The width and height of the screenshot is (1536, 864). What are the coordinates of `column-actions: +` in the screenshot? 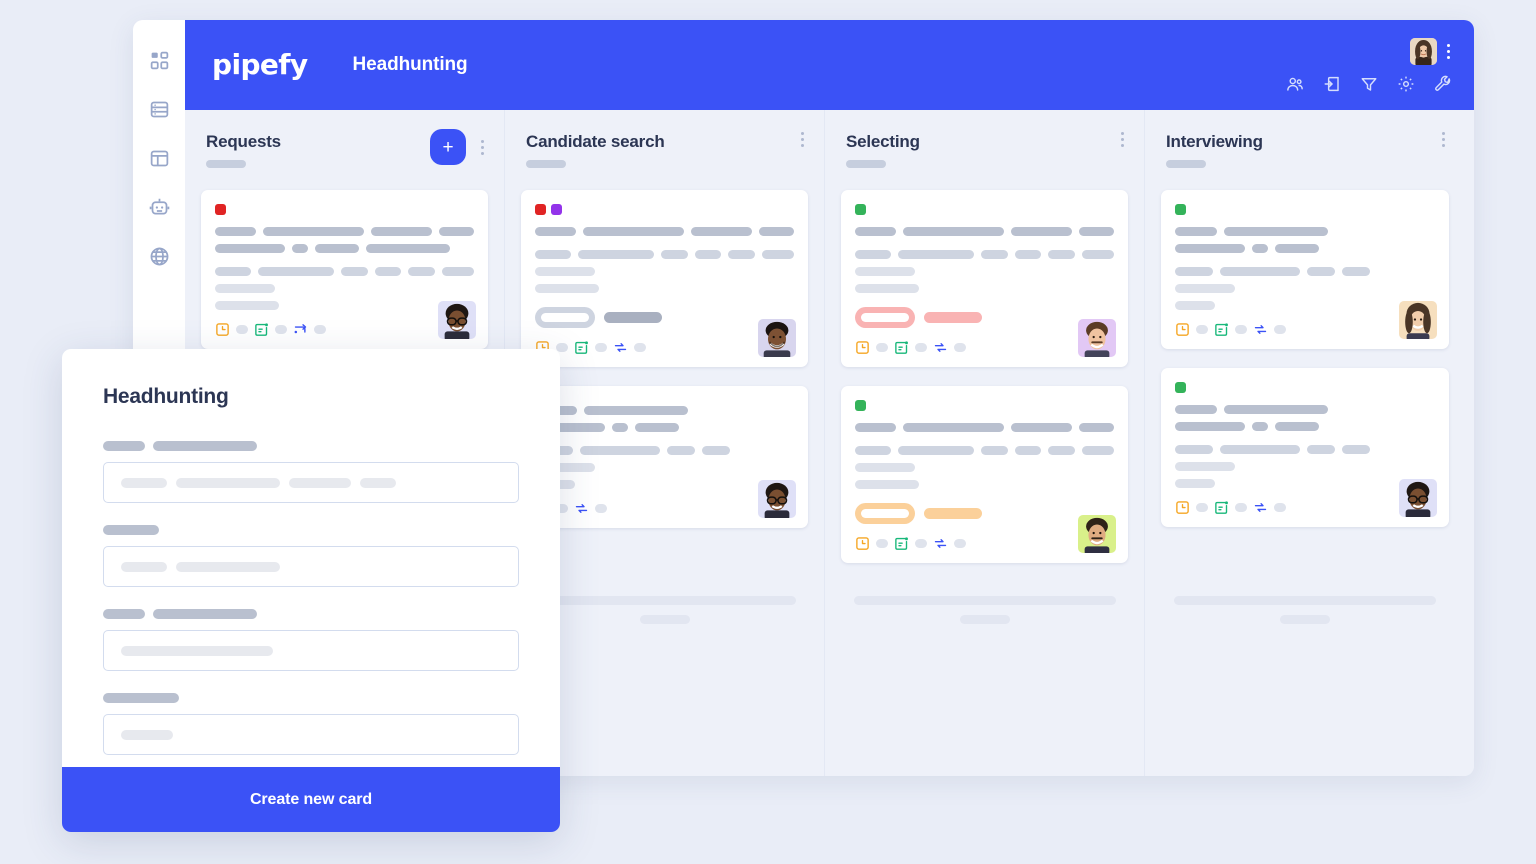 It's located at (458, 147).